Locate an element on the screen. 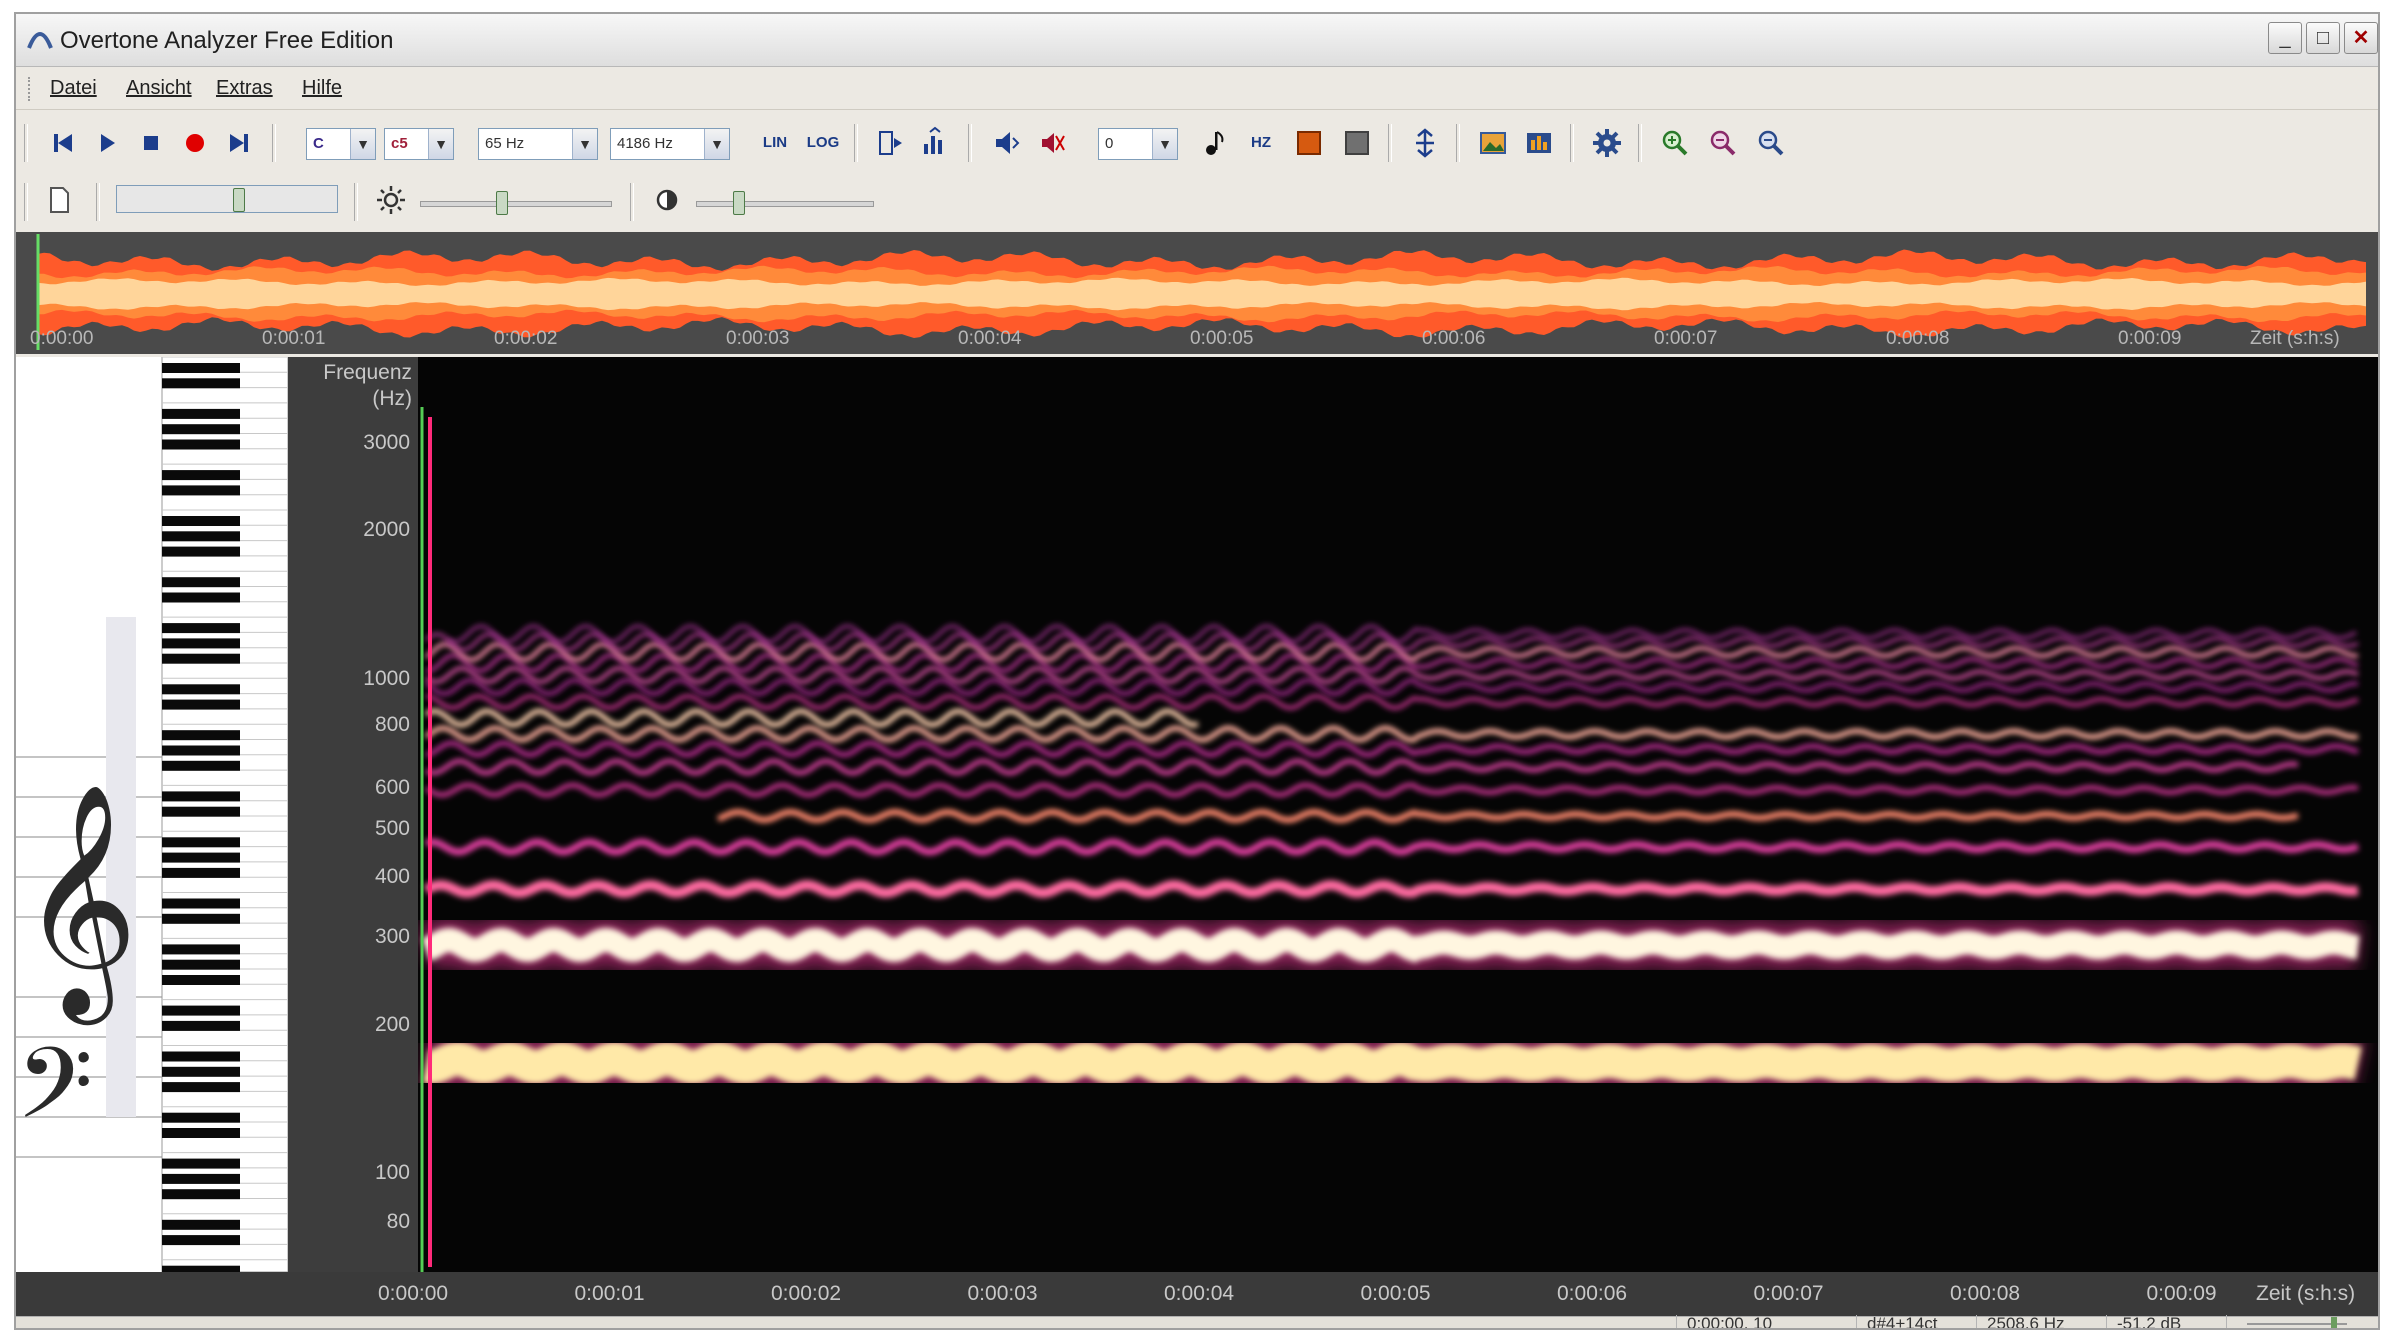  new-document-icon is located at coordinates (59, 200).